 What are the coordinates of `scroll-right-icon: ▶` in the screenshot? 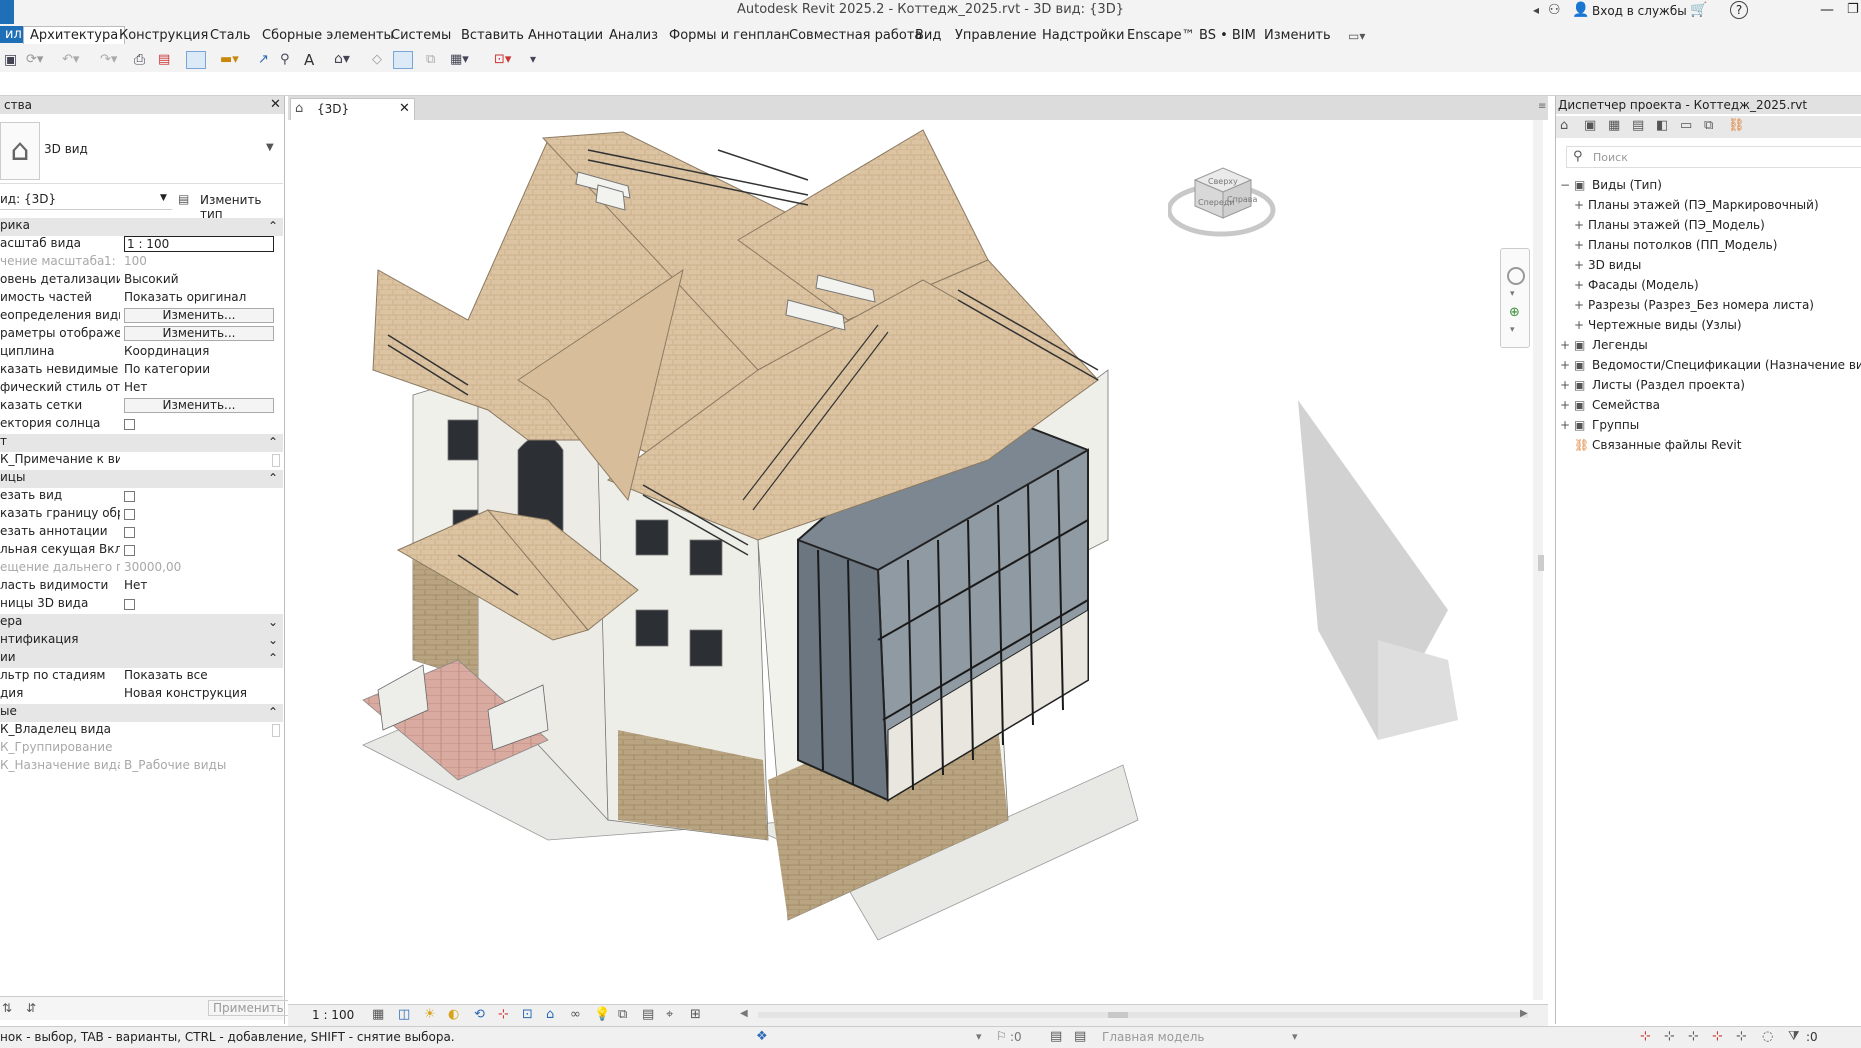 It's located at (1524, 1013).